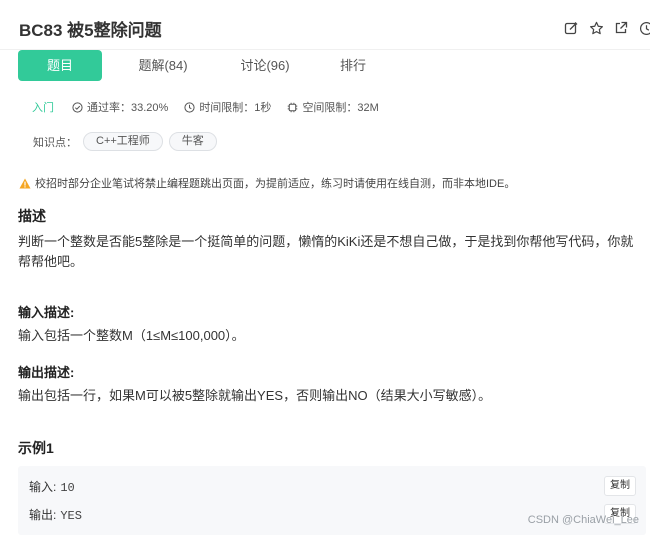 This screenshot has height=535, width=650. Describe the element at coordinates (43, 487) in the screenshot. I see `example-input-label: 输入:` at that location.